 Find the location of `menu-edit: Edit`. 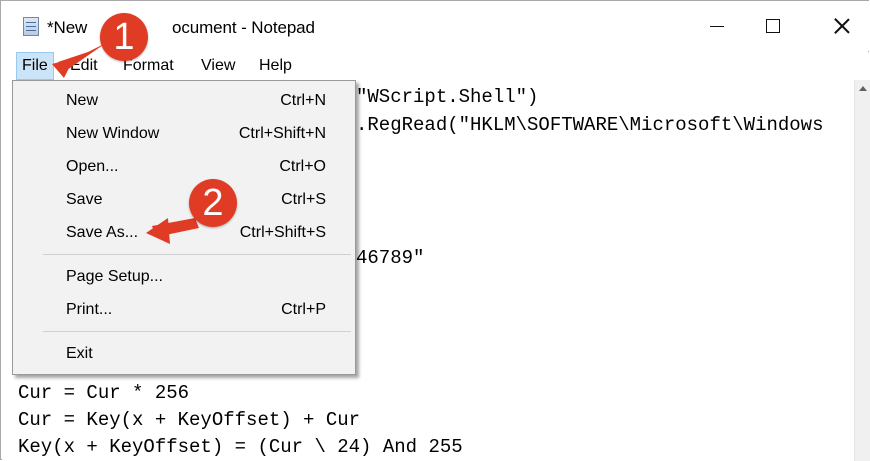

menu-edit: Edit is located at coordinates (84, 66).